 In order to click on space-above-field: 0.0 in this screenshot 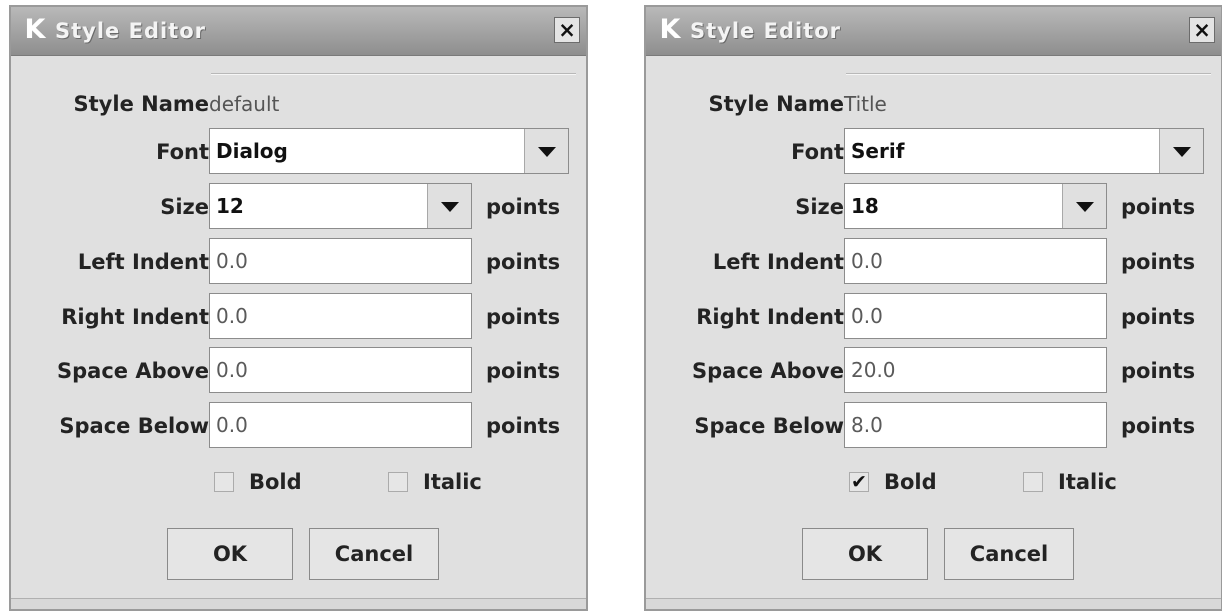, I will do `click(340, 370)`.